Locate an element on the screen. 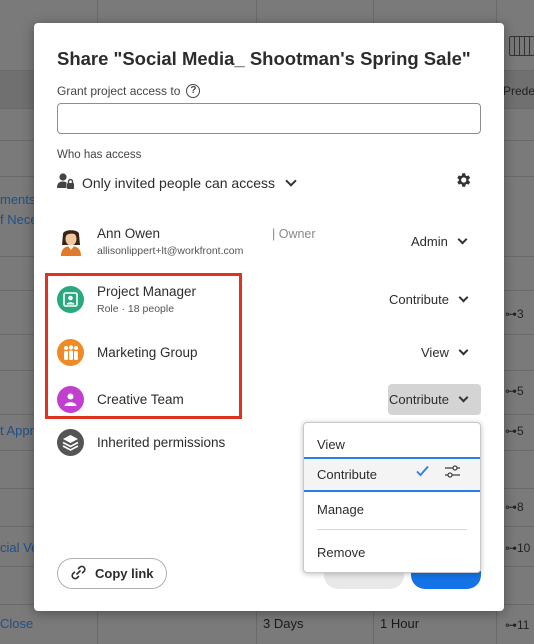 The width and height of the screenshot is (534, 644). permission-menu: View Contribute Manage Remove is located at coordinates (392, 497).